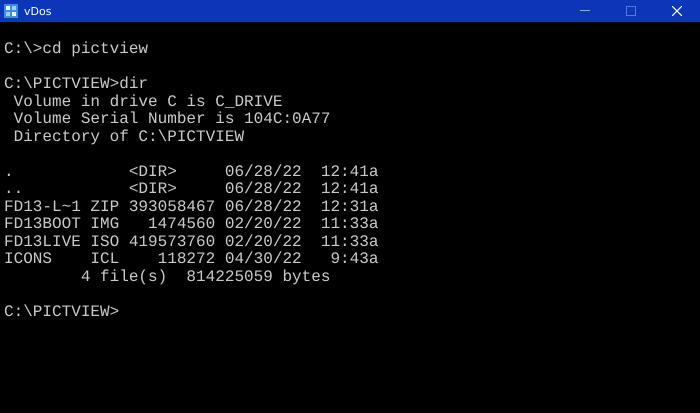  Describe the element at coordinates (171, 119) in the screenshot. I see `console-line: Volume Serial Number is 104C:0A77` at that location.